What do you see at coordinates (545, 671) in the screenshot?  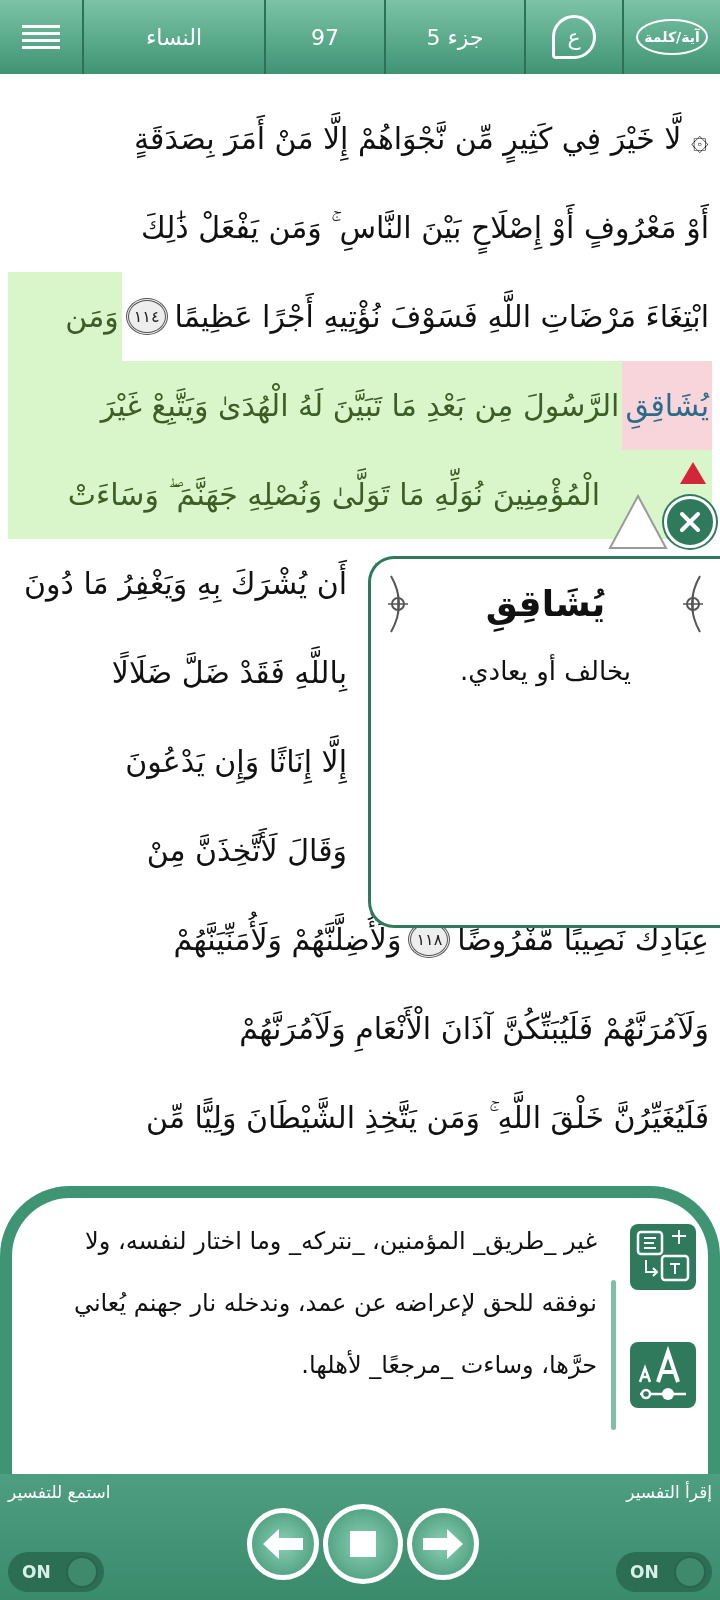 I see `popup-meaning: يخالف أو يعادي.` at bounding box center [545, 671].